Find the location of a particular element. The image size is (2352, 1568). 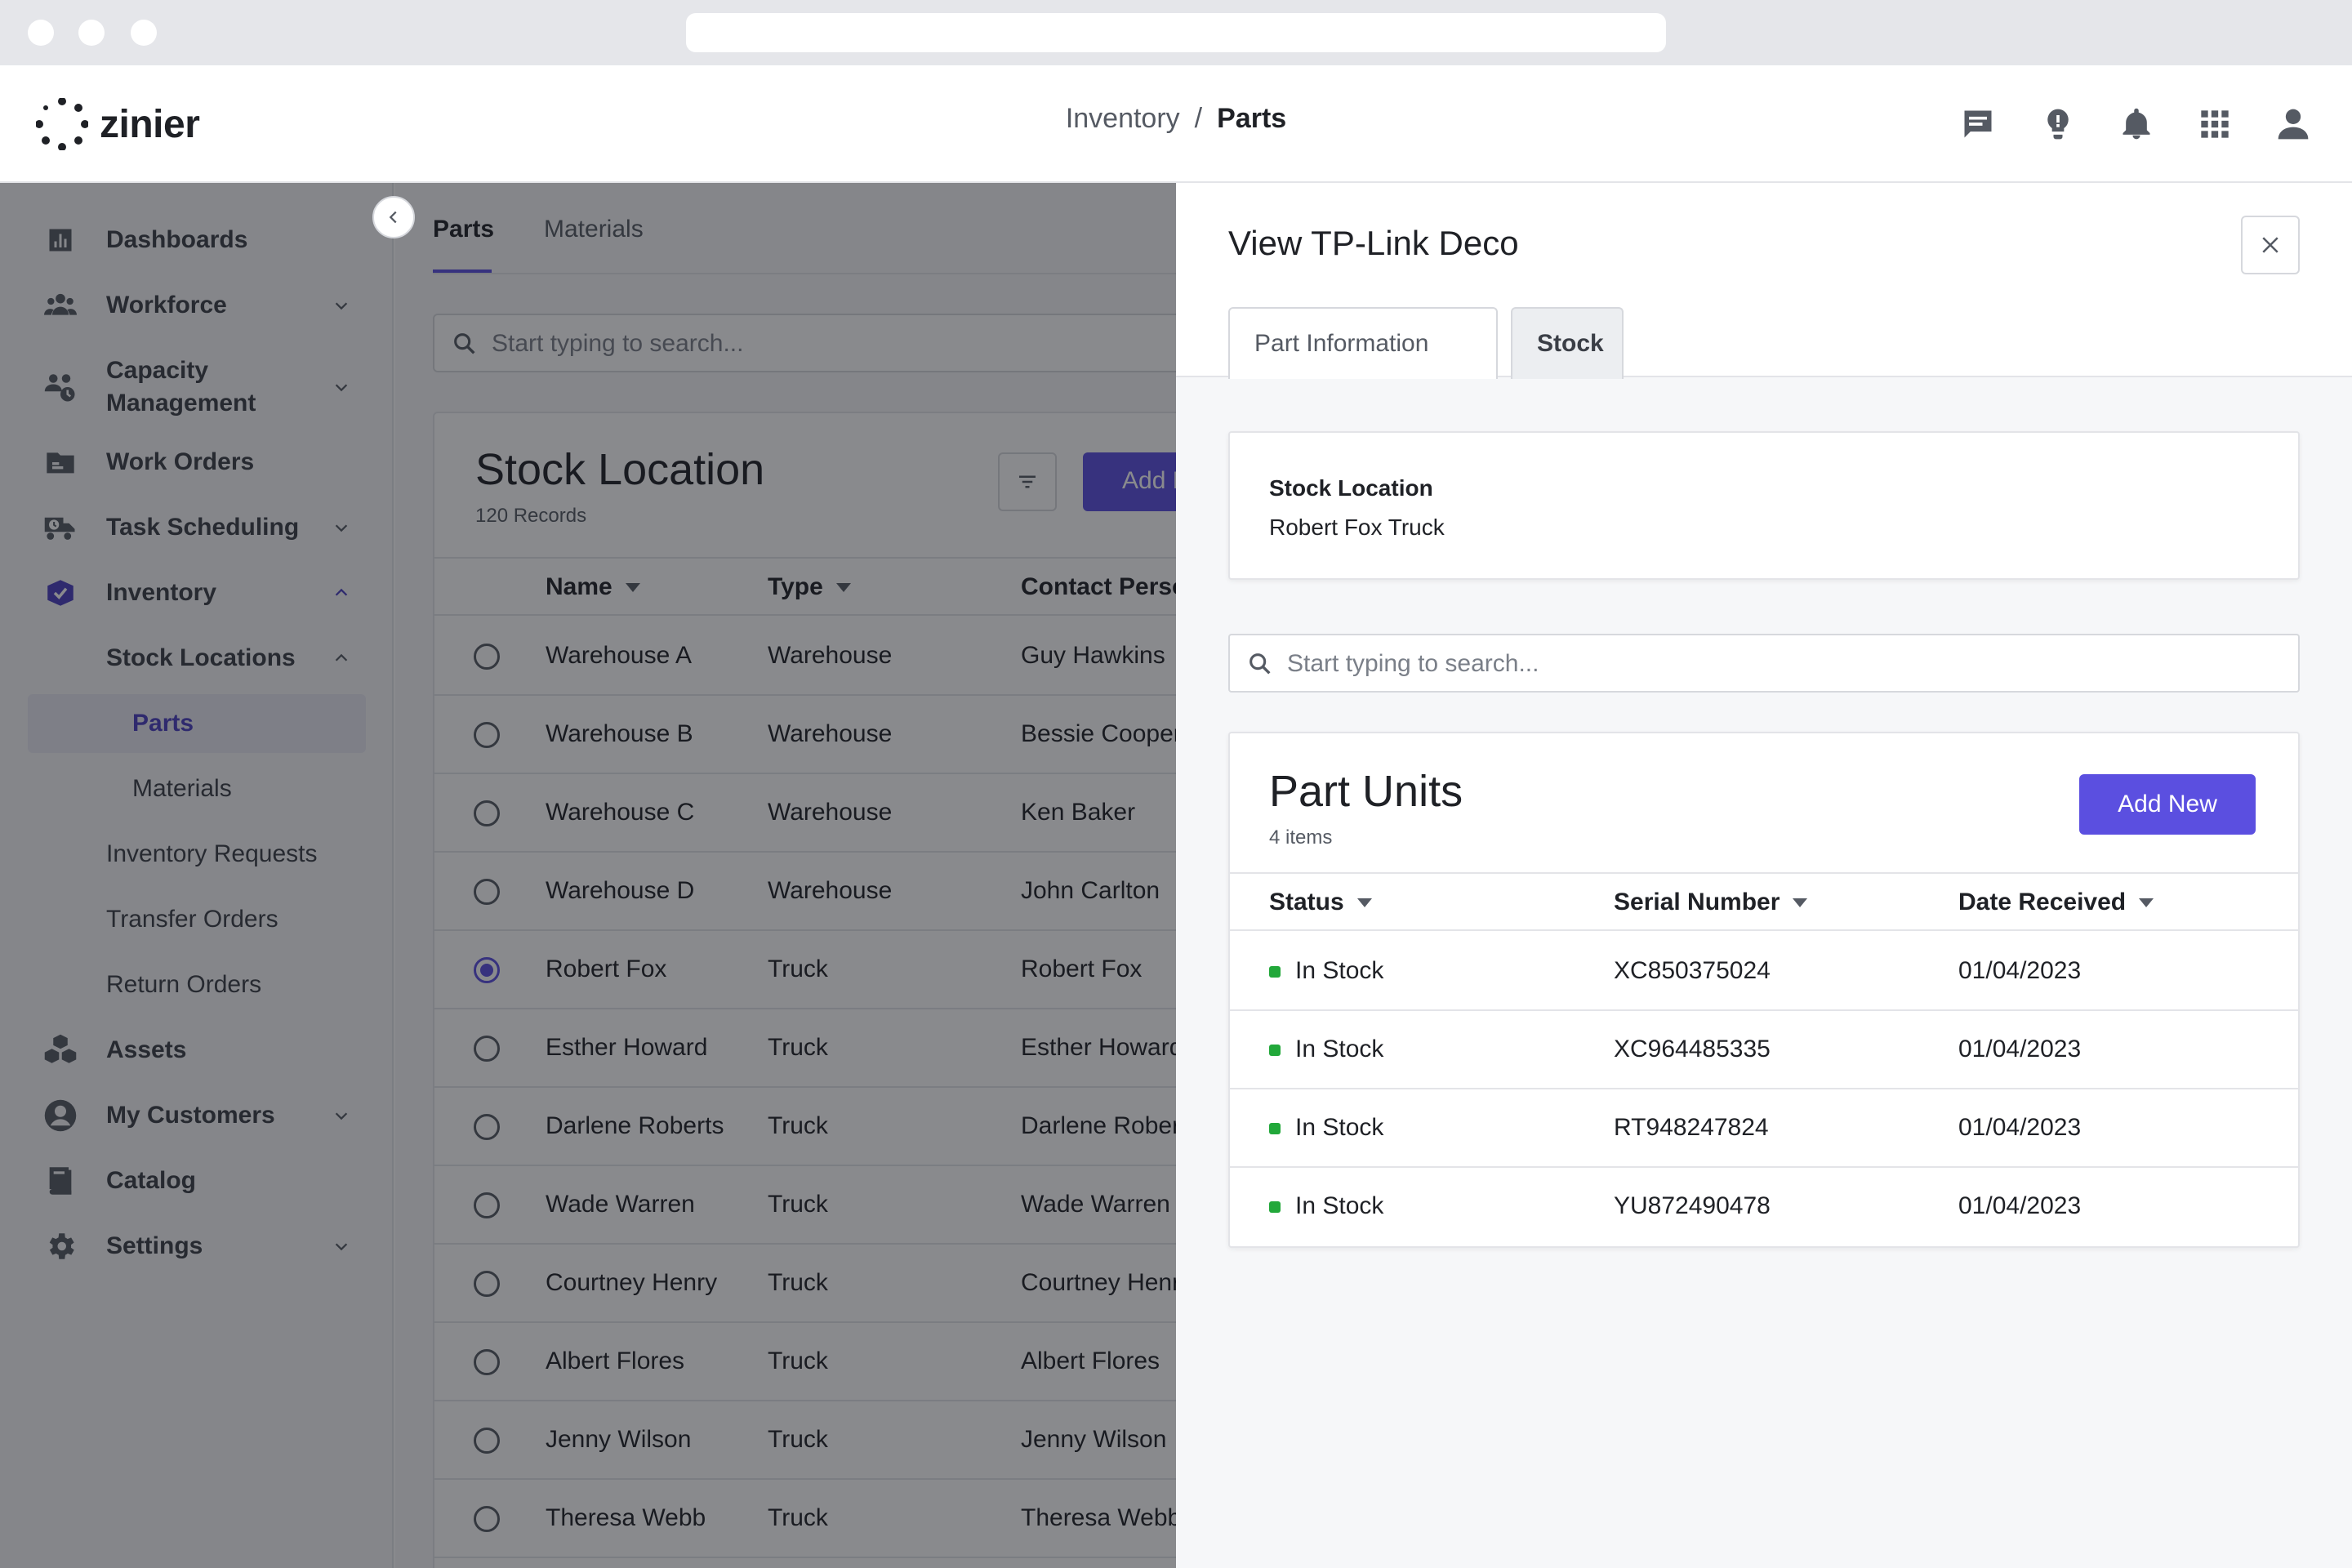

column-header-label: Date Received is located at coordinates (2043, 902).